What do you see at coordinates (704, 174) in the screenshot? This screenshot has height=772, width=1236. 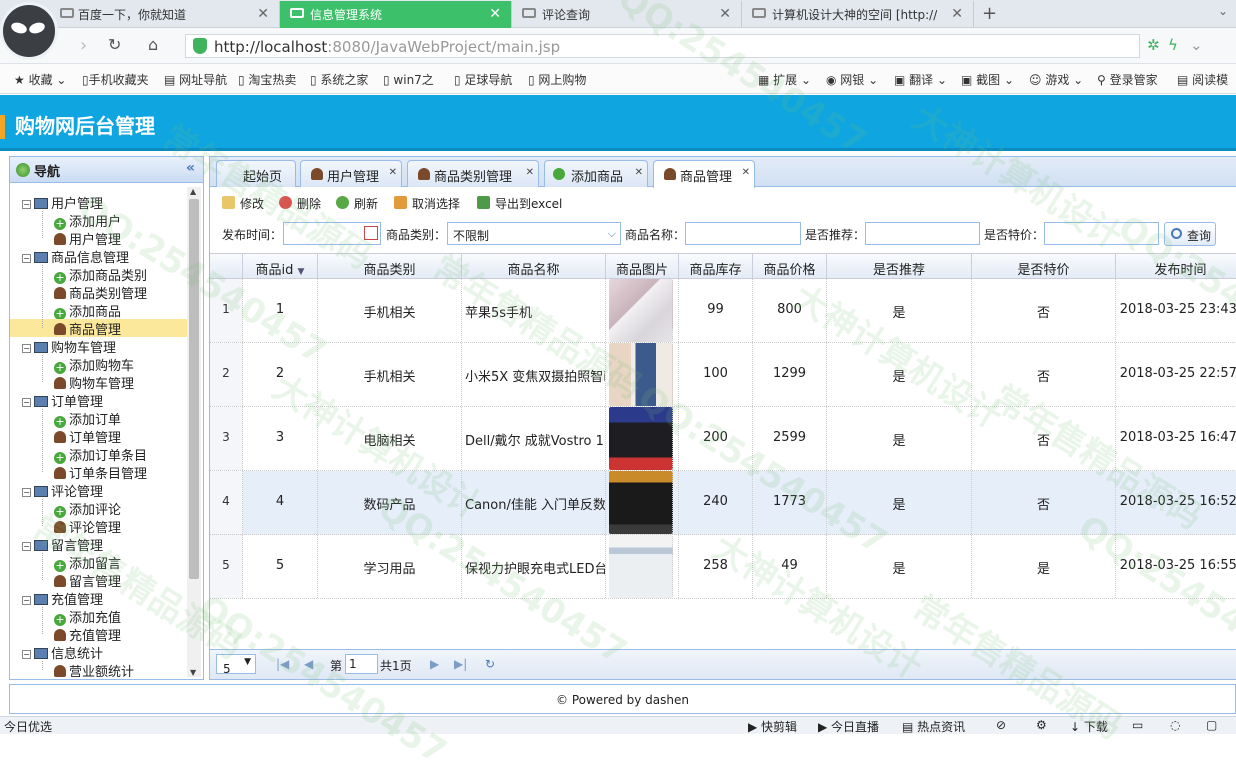 I see `tab-product-management: 商品管理 ✕` at bounding box center [704, 174].